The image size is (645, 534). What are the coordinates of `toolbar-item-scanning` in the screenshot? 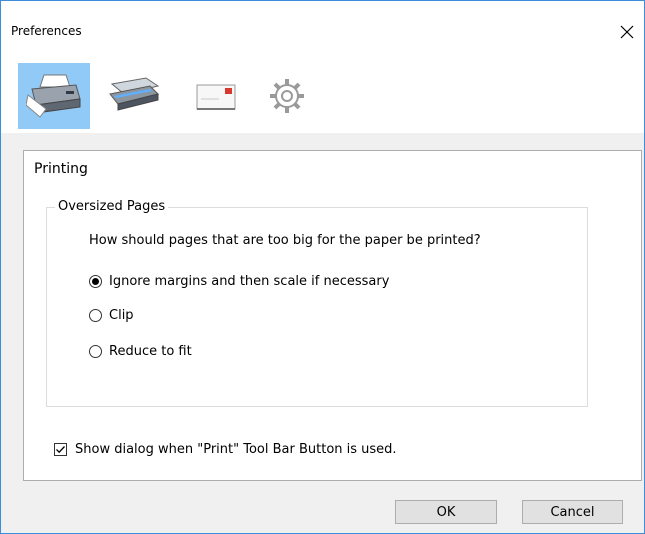 It's located at (134, 96).